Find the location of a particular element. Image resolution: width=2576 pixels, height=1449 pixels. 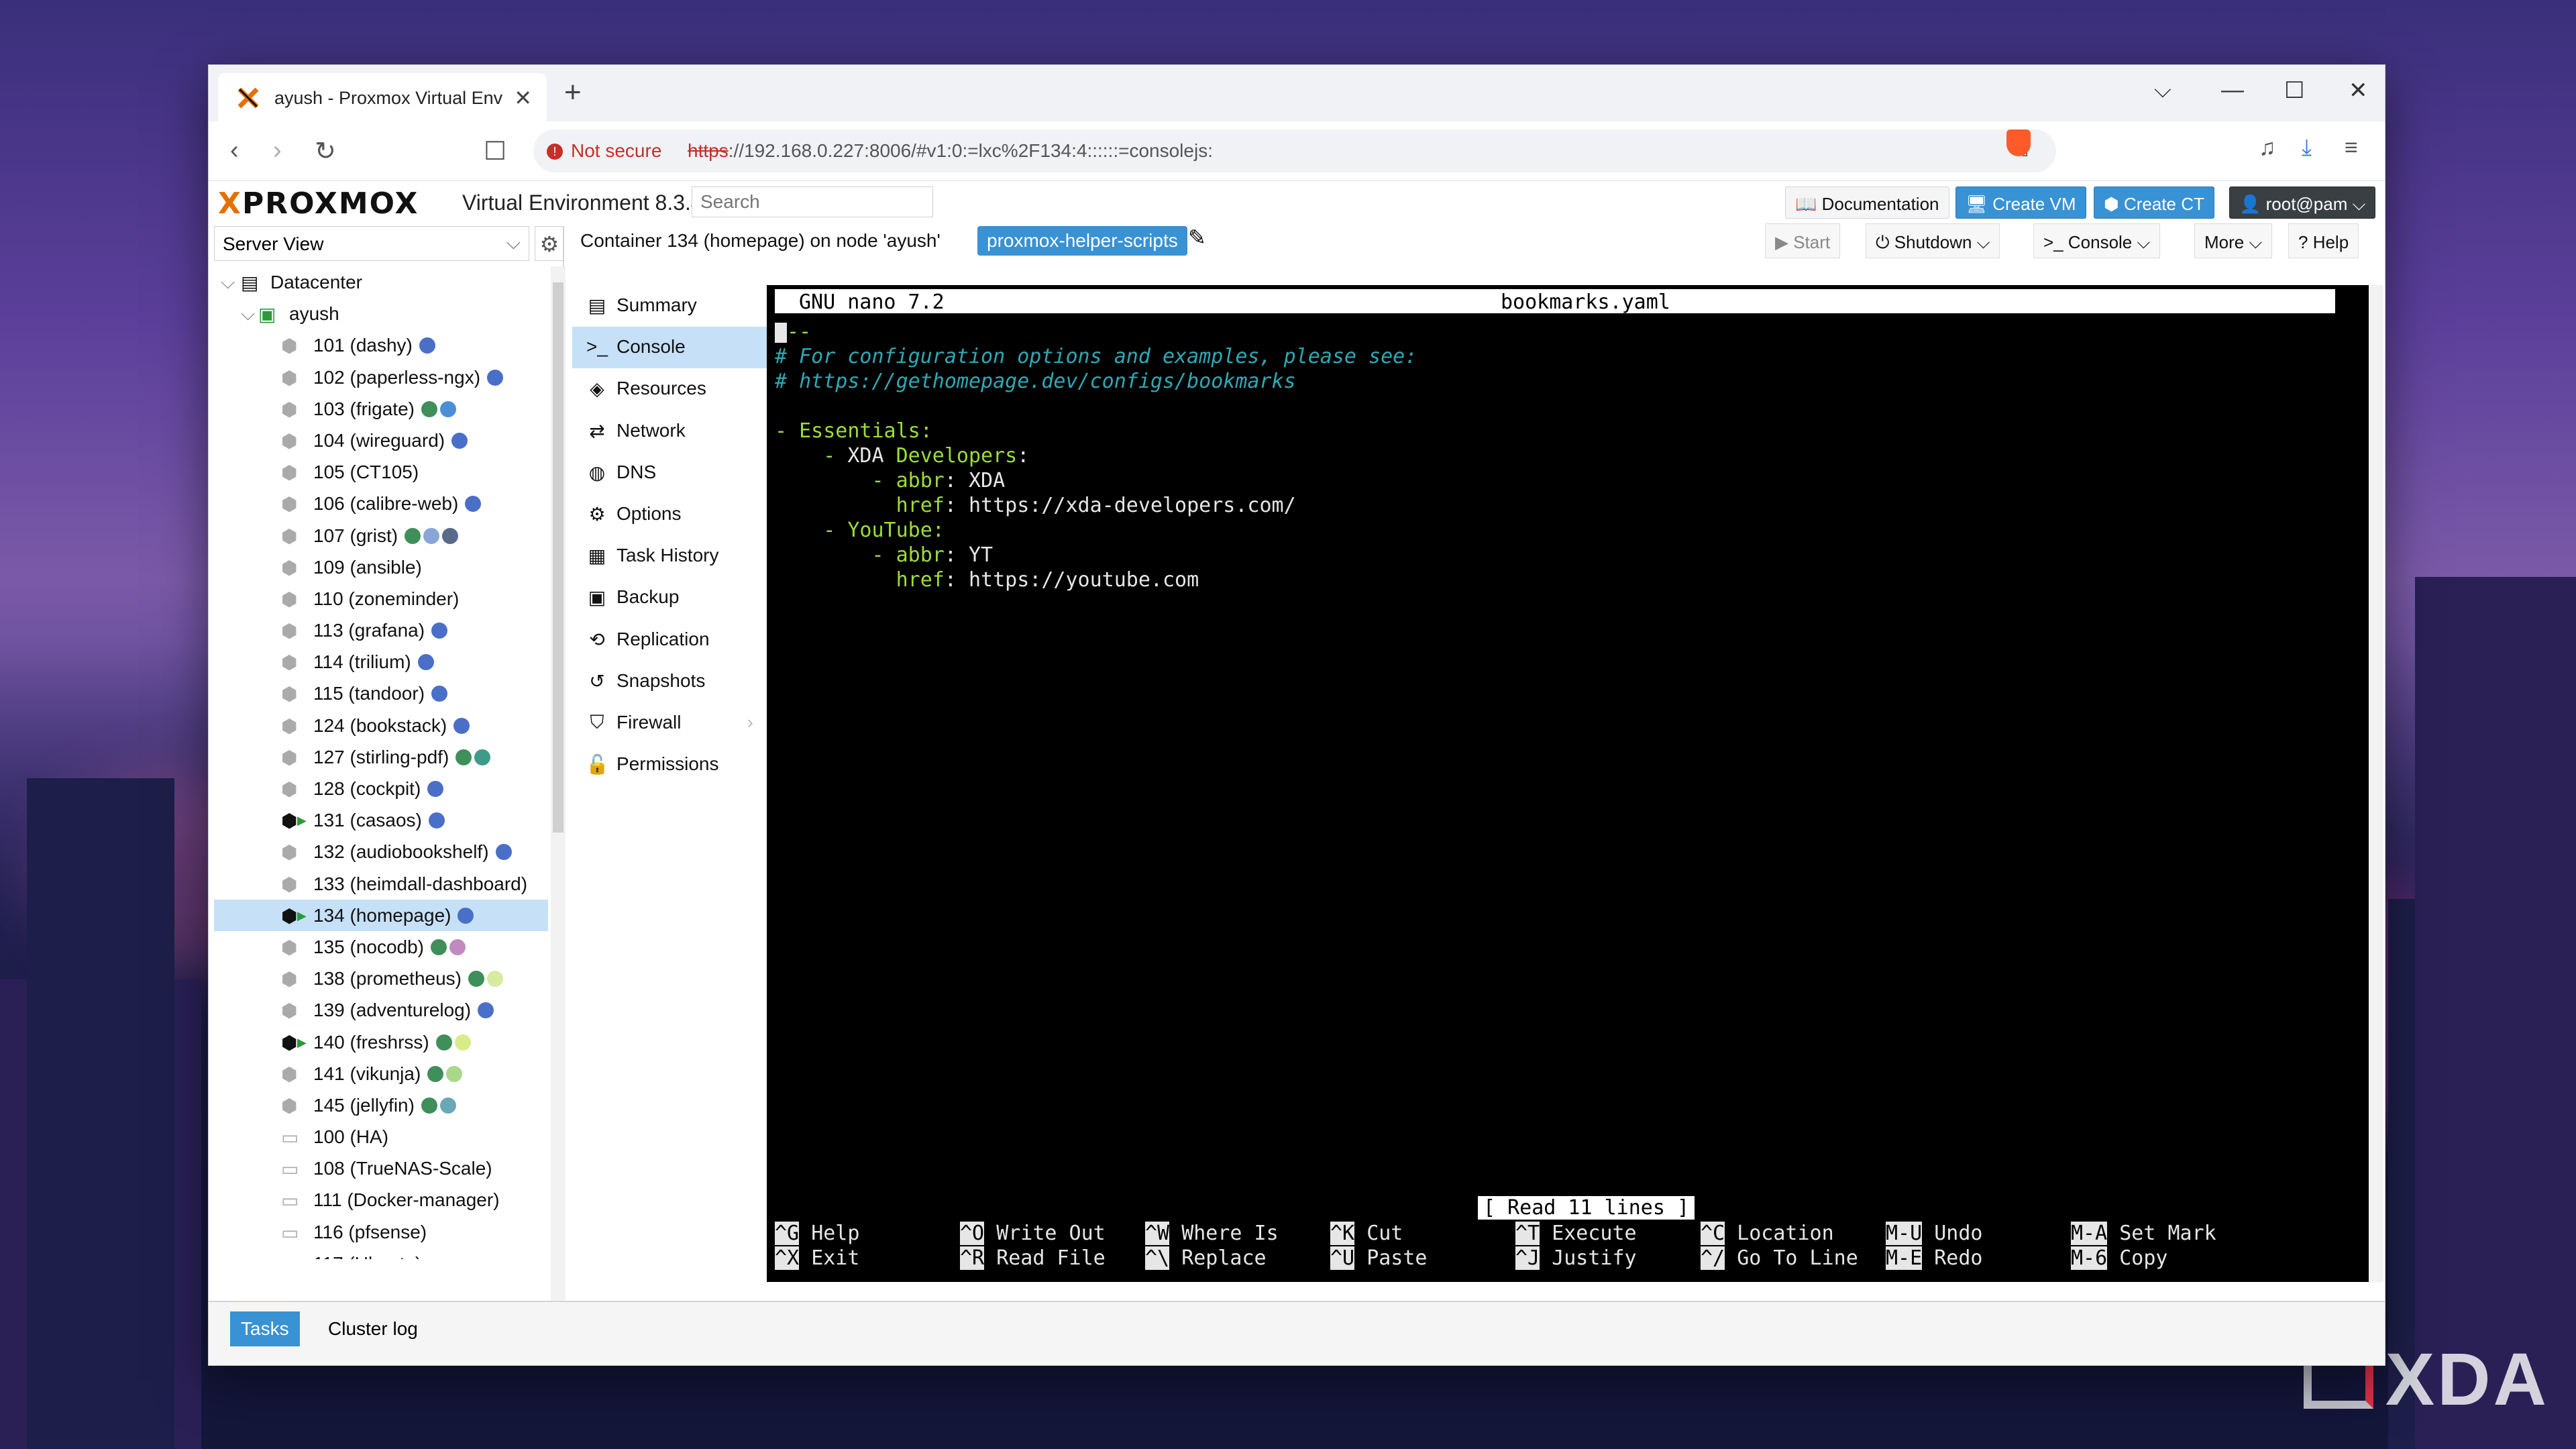

server-view-select: Server View ⌵ is located at coordinates (371, 243).